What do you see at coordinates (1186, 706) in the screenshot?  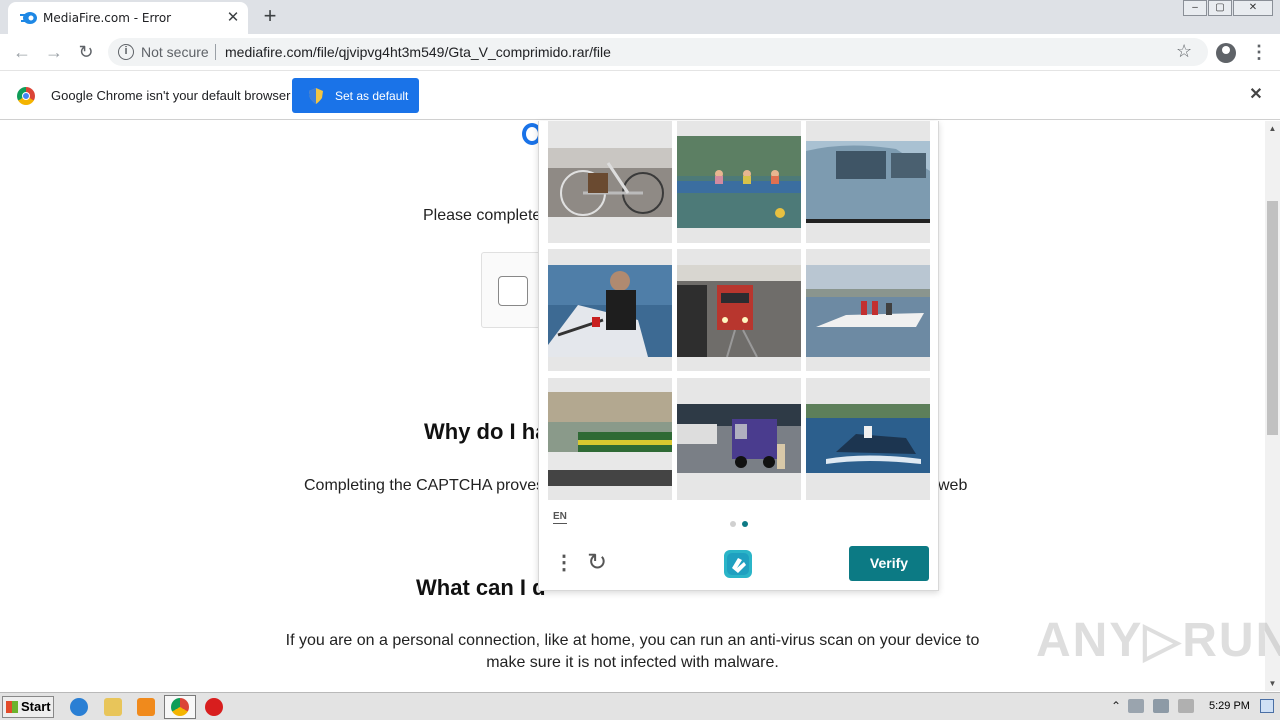 I see `action-center-flag-icon` at bounding box center [1186, 706].